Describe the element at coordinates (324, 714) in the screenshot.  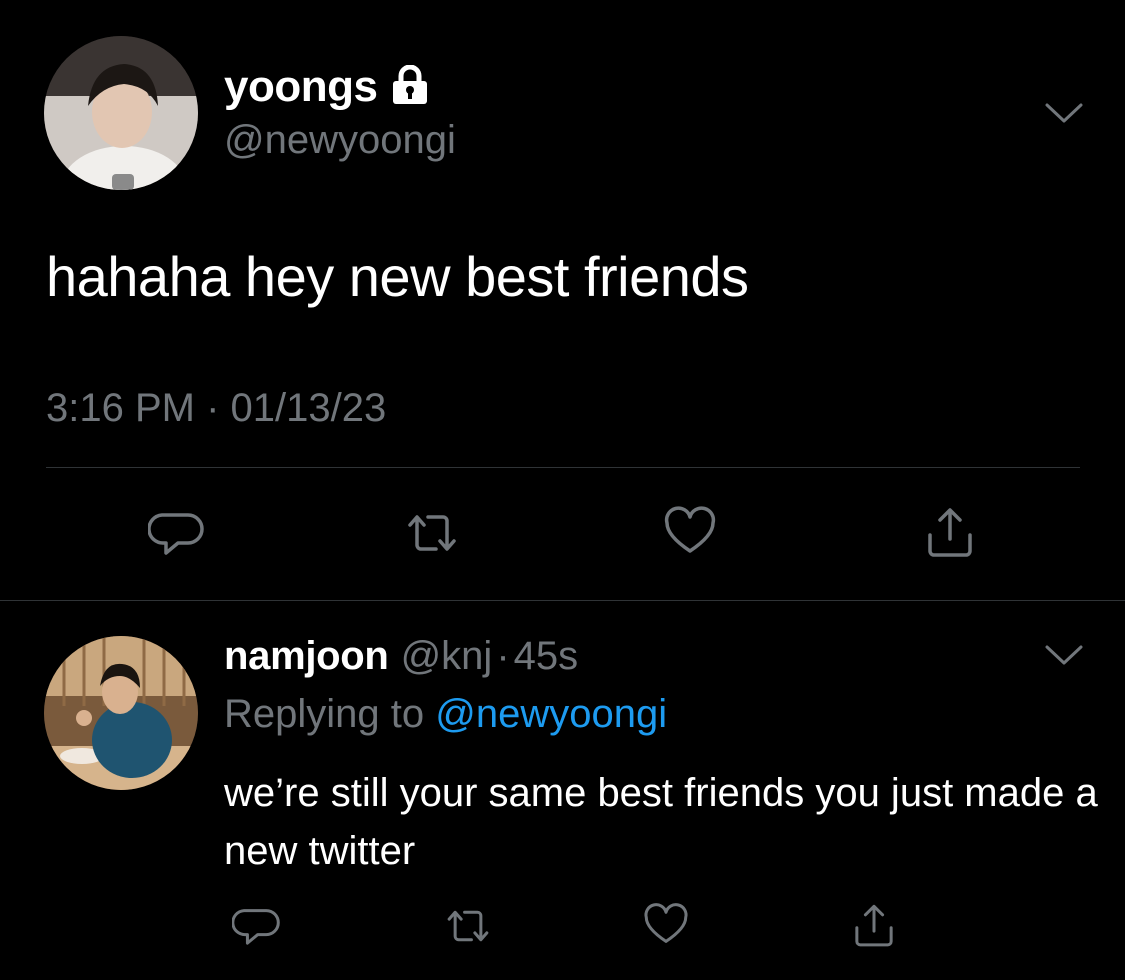
I see `replying-prefix: Replying to` at that location.